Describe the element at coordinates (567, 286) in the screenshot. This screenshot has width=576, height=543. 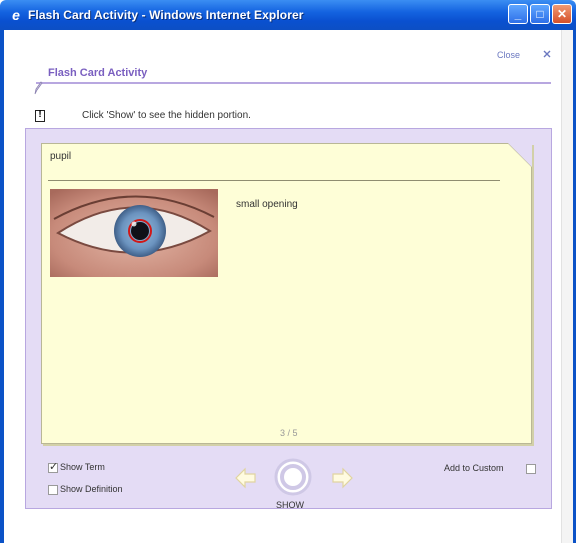
I see `vertical-scrollbar` at that location.